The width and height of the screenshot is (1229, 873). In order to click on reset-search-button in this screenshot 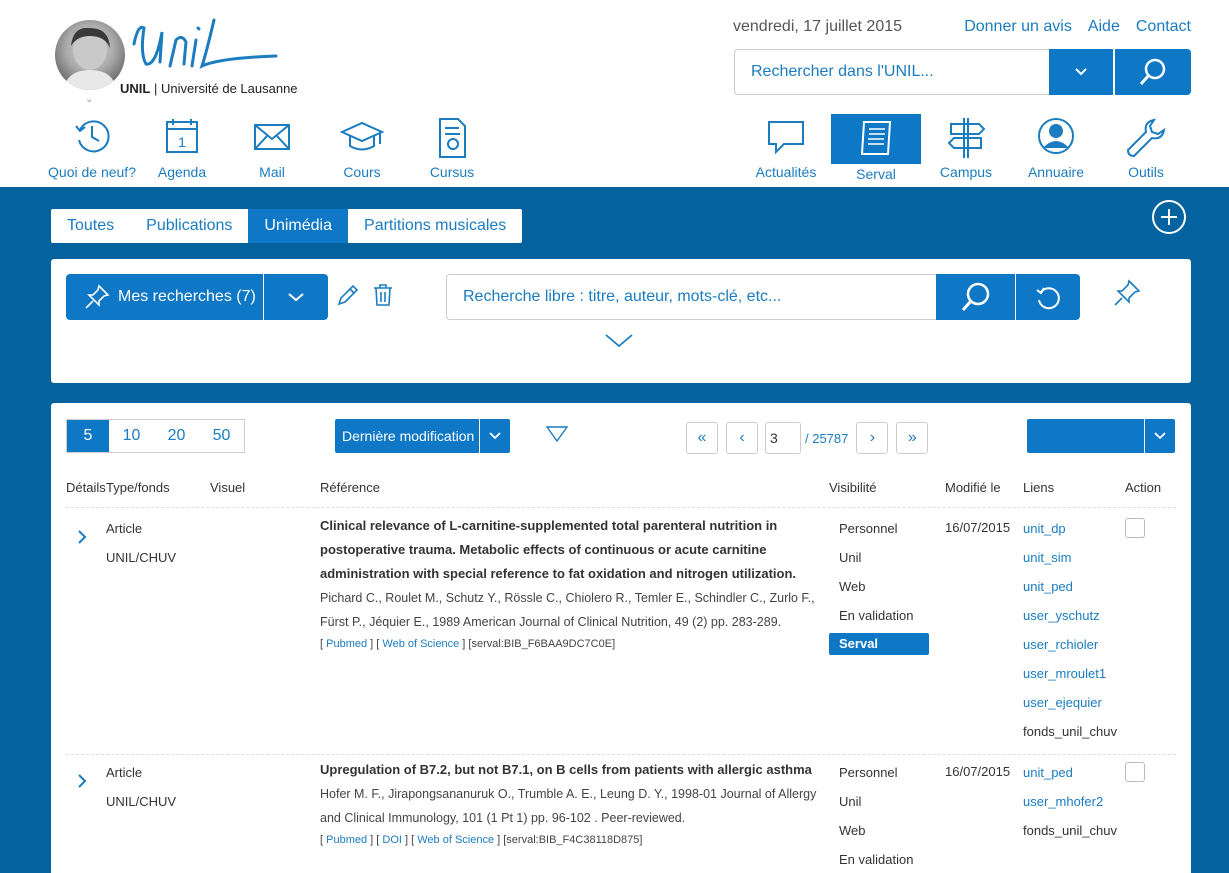, I will do `click(1048, 297)`.